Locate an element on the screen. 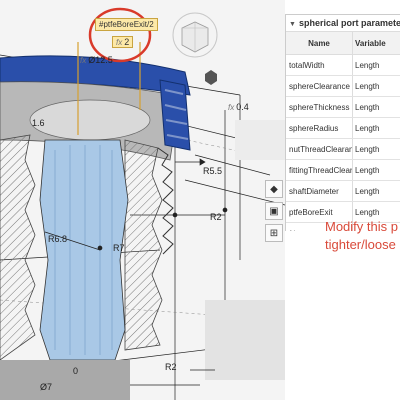 This screenshot has height=400, width=400. dimension-radius-2: R2 is located at coordinates (216, 217).